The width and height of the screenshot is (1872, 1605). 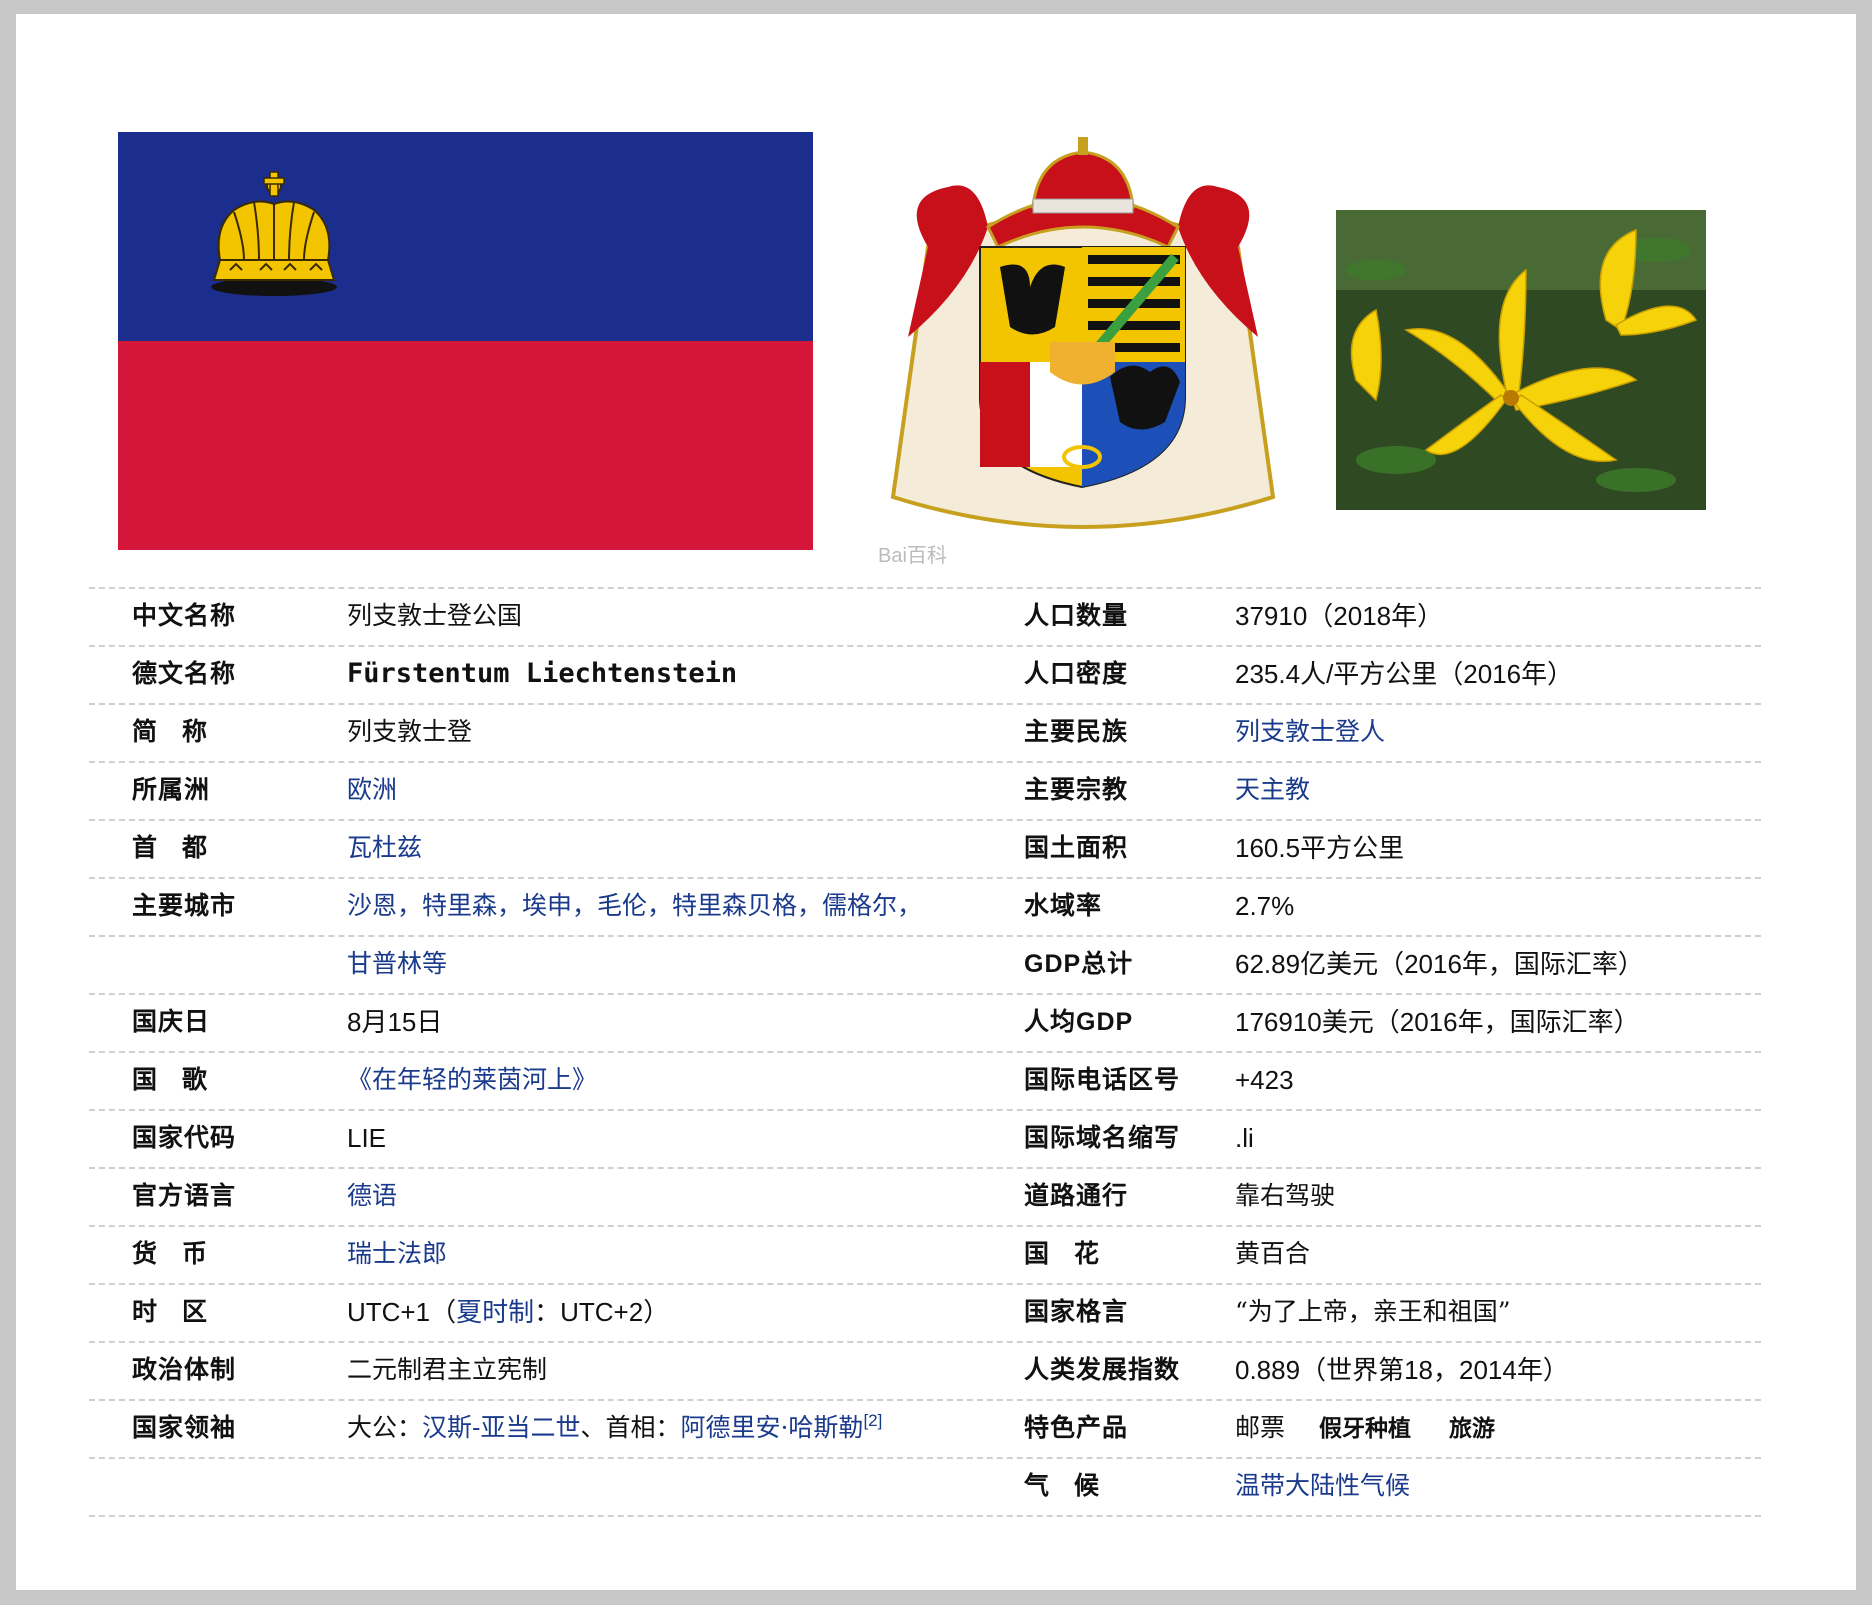 What do you see at coordinates (170, 731) in the screenshot?
I see `label-short-name: 简 称` at bounding box center [170, 731].